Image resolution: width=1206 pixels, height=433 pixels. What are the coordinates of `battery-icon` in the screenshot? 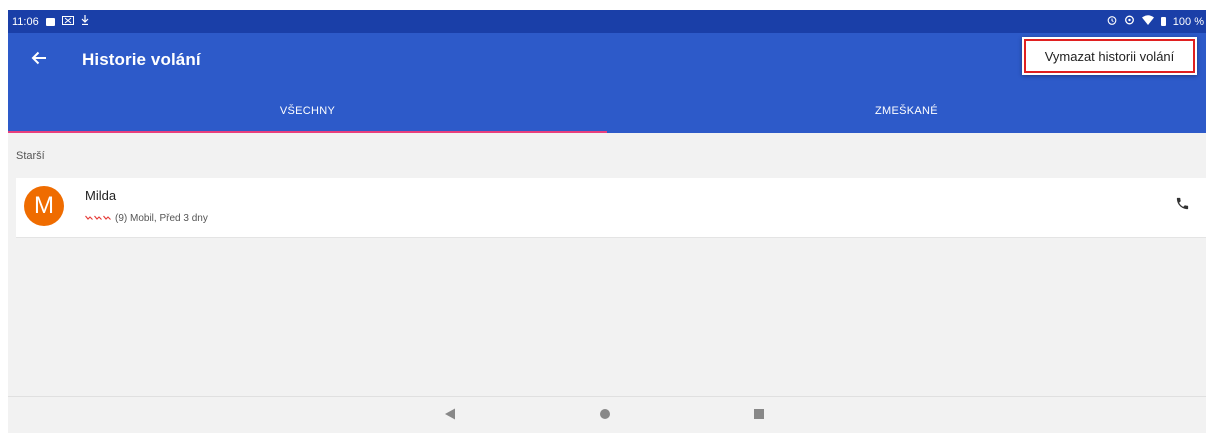 It's located at (1163, 21).